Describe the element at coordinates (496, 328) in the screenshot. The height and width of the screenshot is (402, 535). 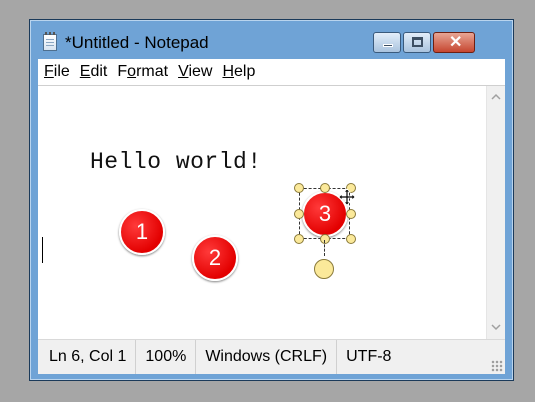
I see `chevron-down-icon` at that location.